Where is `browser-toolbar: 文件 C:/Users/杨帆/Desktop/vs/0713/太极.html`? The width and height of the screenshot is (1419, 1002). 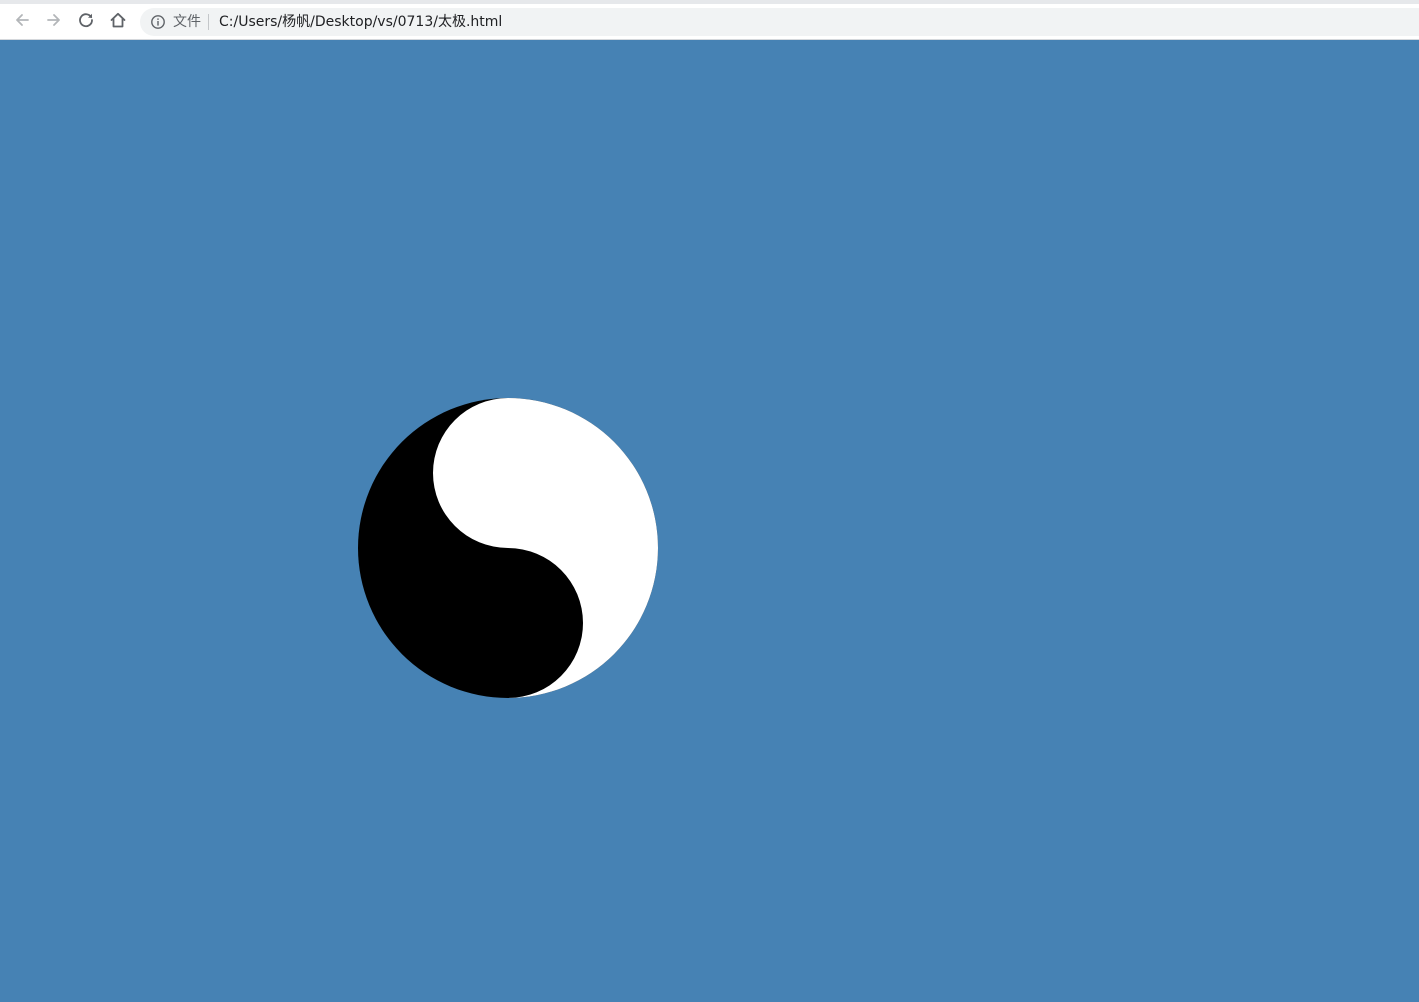
browser-toolbar: 文件 C:/Users/杨帆/Desktop/vs/0713/太极.html is located at coordinates (709, 22).